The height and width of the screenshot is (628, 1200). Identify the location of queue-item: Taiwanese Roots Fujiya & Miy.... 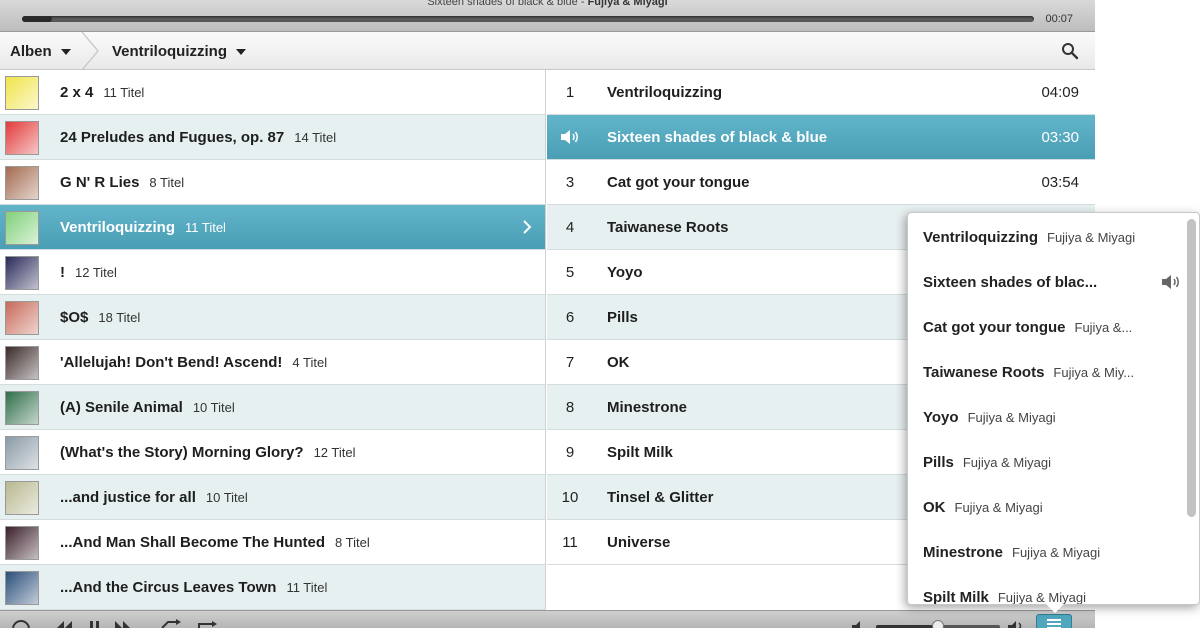
(1045, 372).